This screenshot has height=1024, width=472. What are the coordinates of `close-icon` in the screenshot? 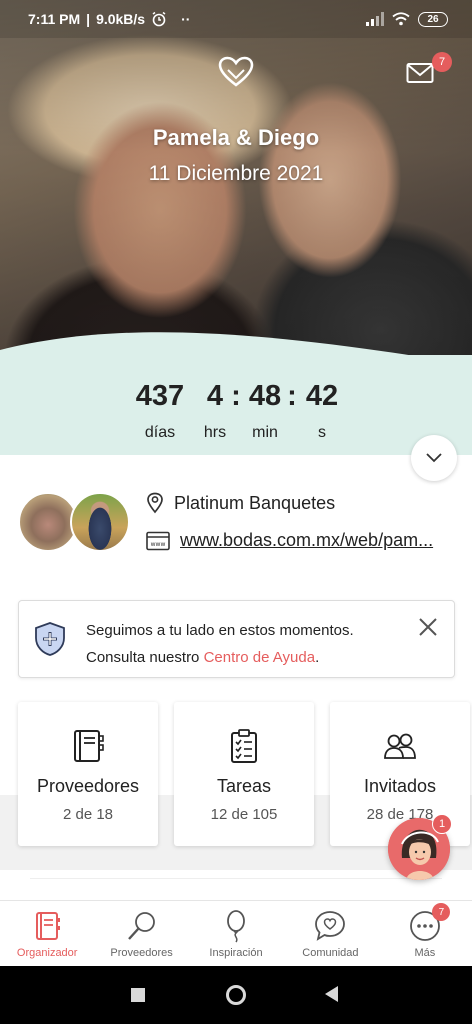 It's located at (428, 627).